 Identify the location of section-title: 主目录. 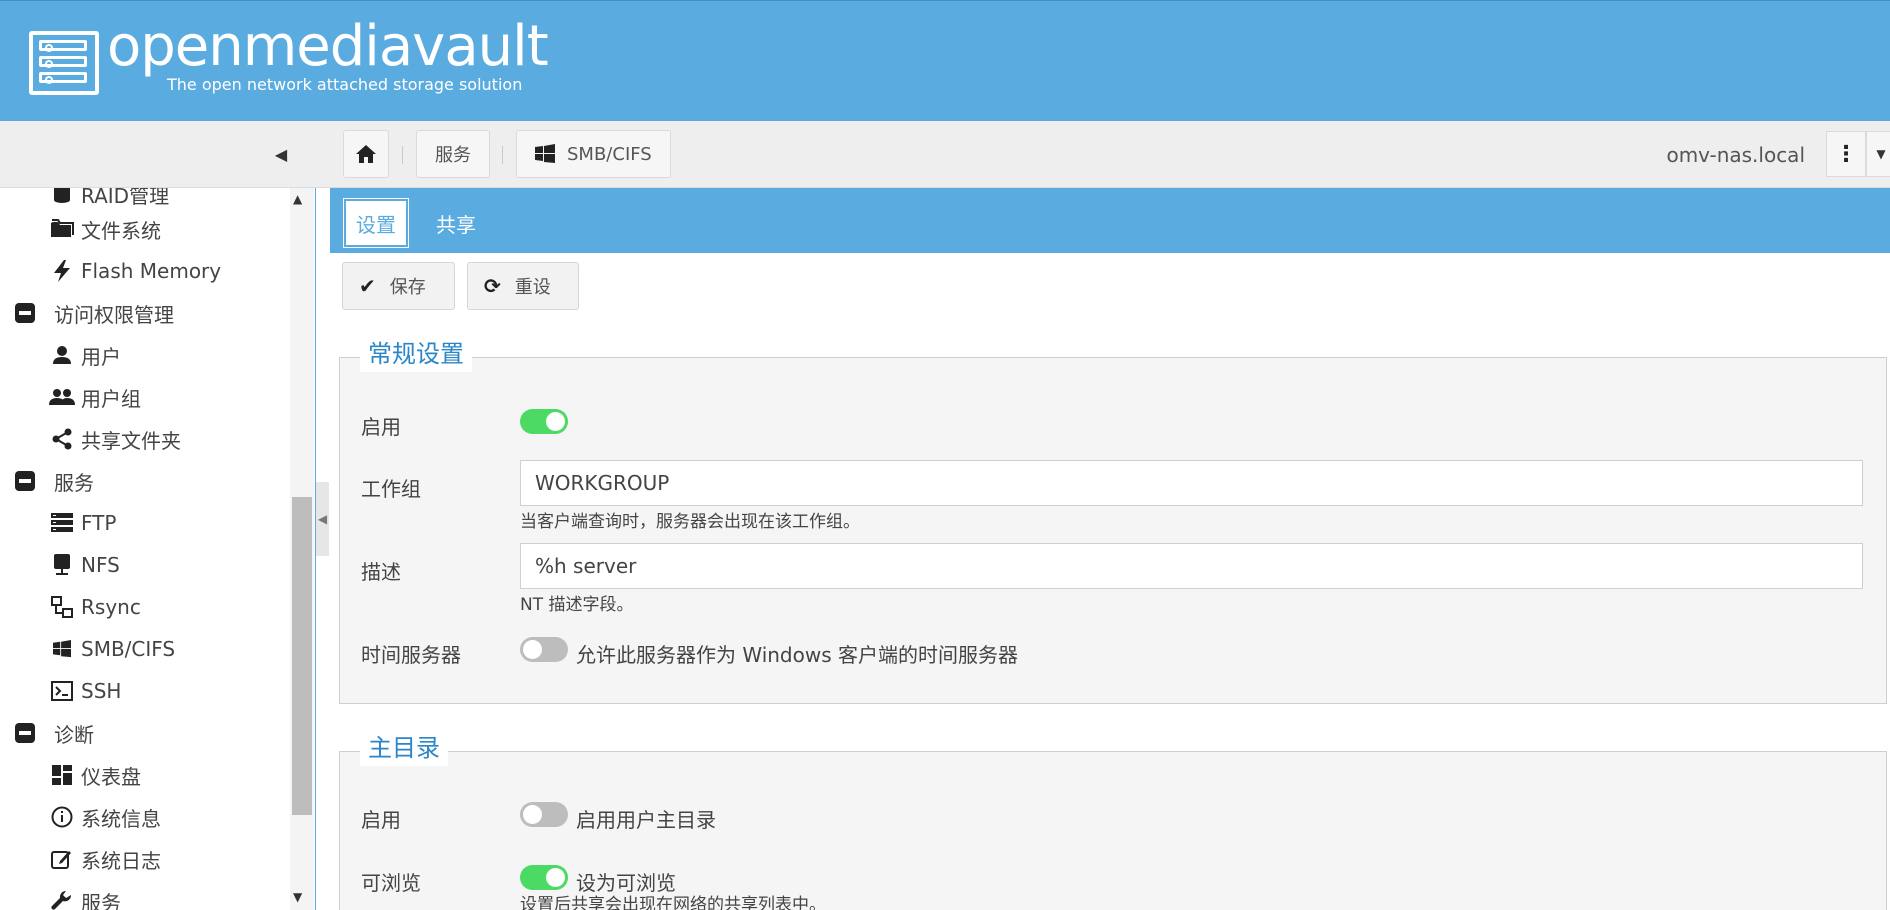
(404, 748).